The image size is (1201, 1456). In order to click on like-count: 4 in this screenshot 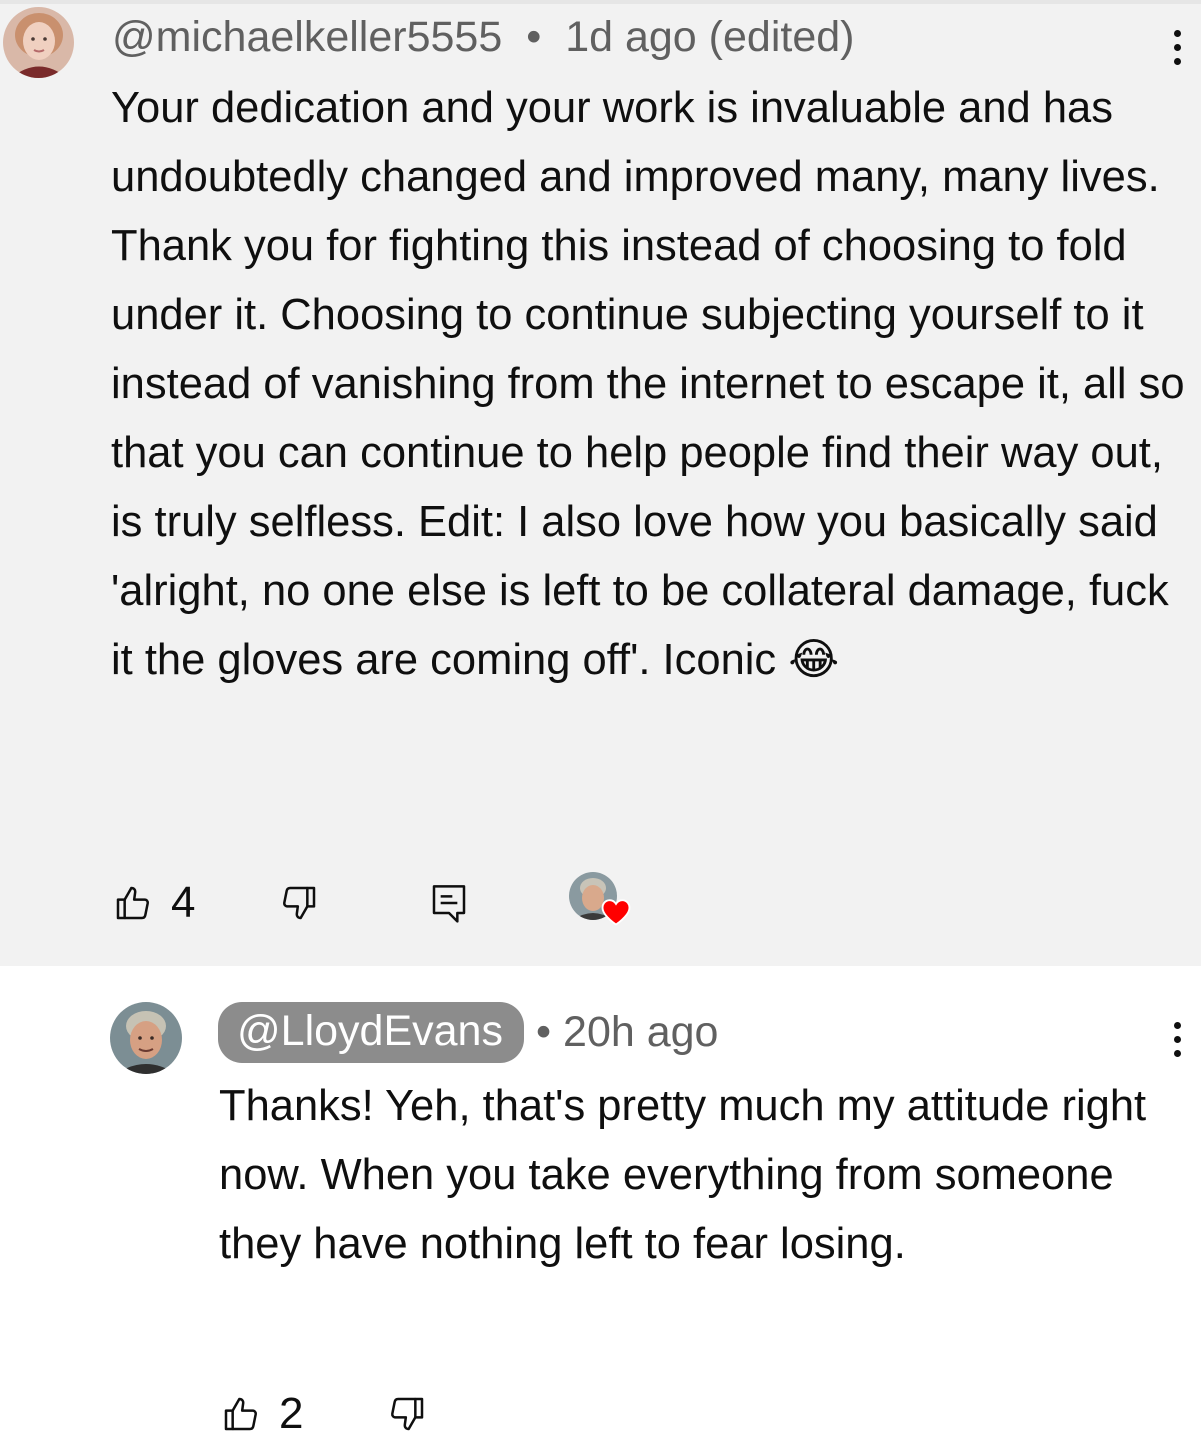, I will do `click(183, 902)`.